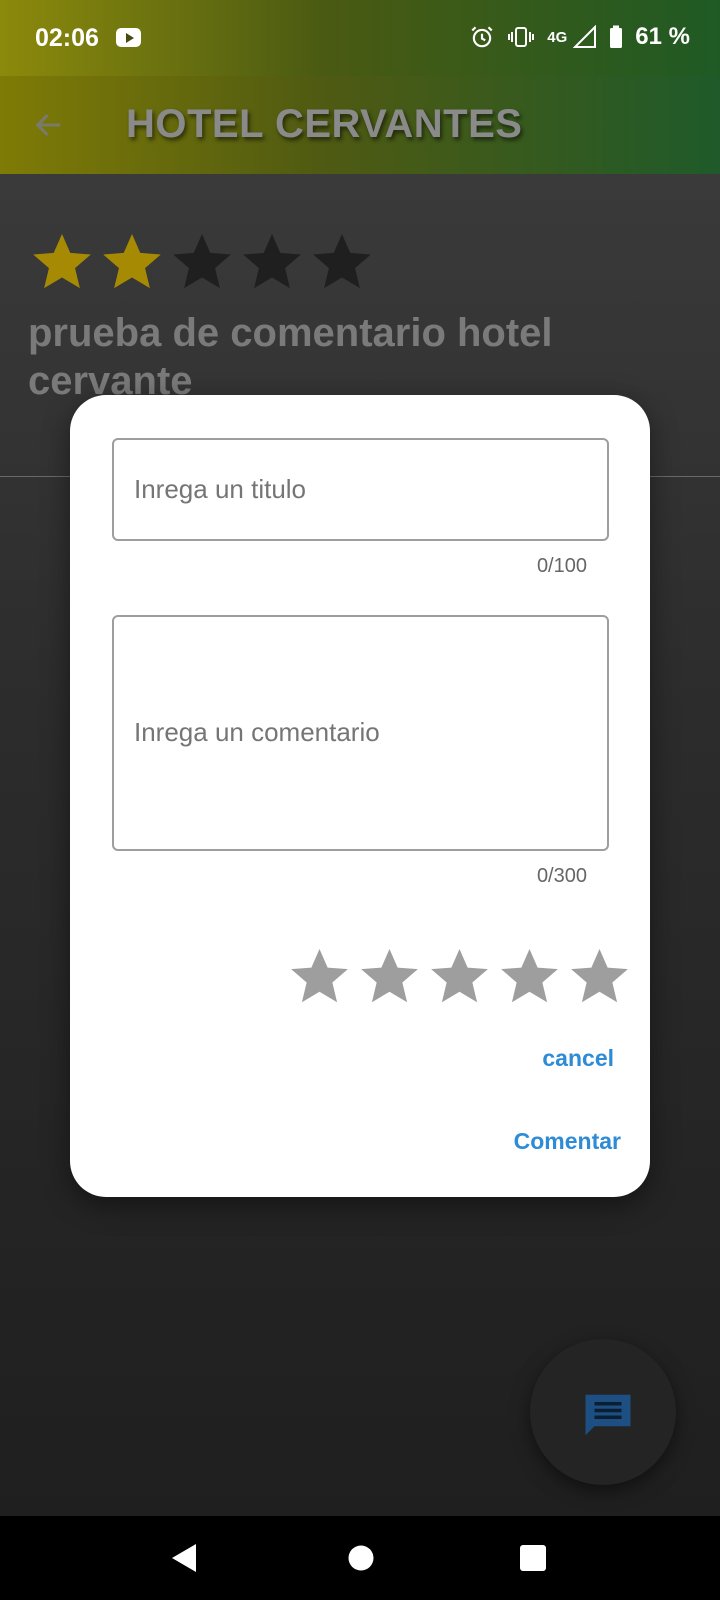 The width and height of the screenshot is (720, 1600). What do you see at coordinates (662, 36) in the screenshot?
I see `battery-level: 61 %` at bounding box center [662, 36].